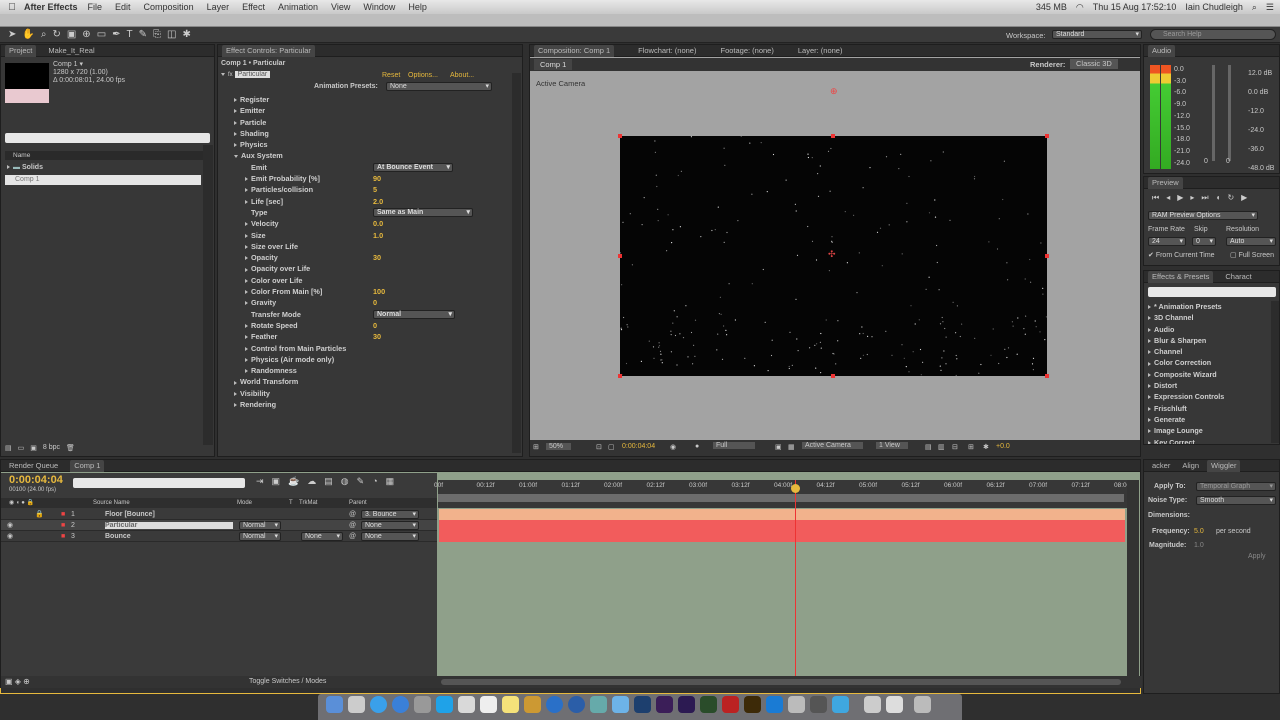  I want to click on col-name-header: Name, so click(108, 155).